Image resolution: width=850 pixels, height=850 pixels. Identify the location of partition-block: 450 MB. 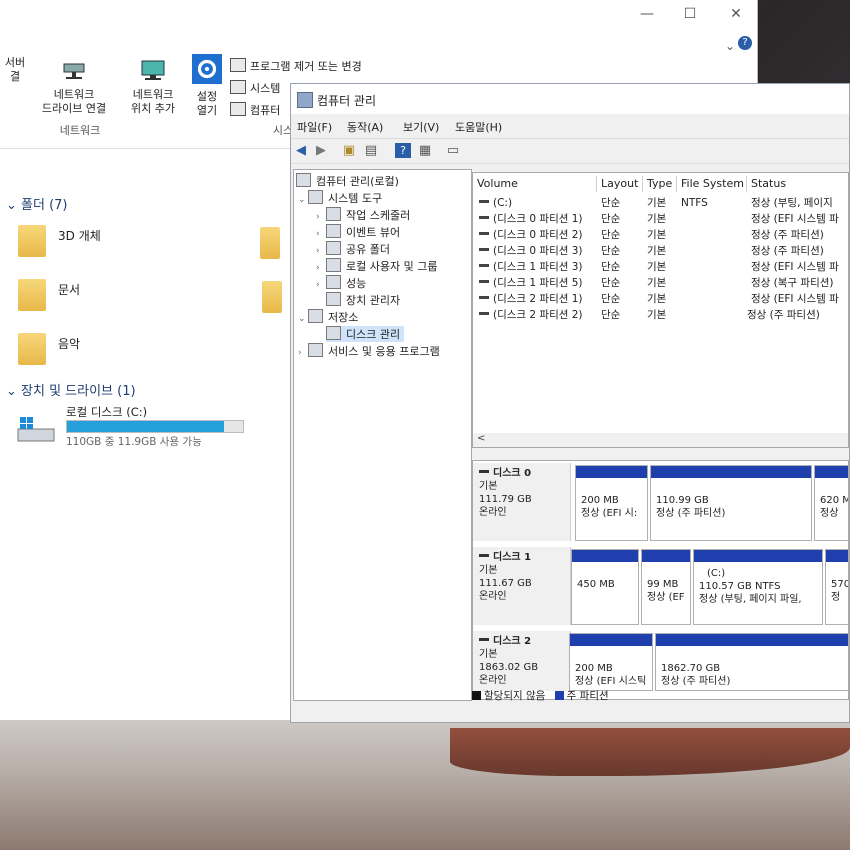
(605, 587).